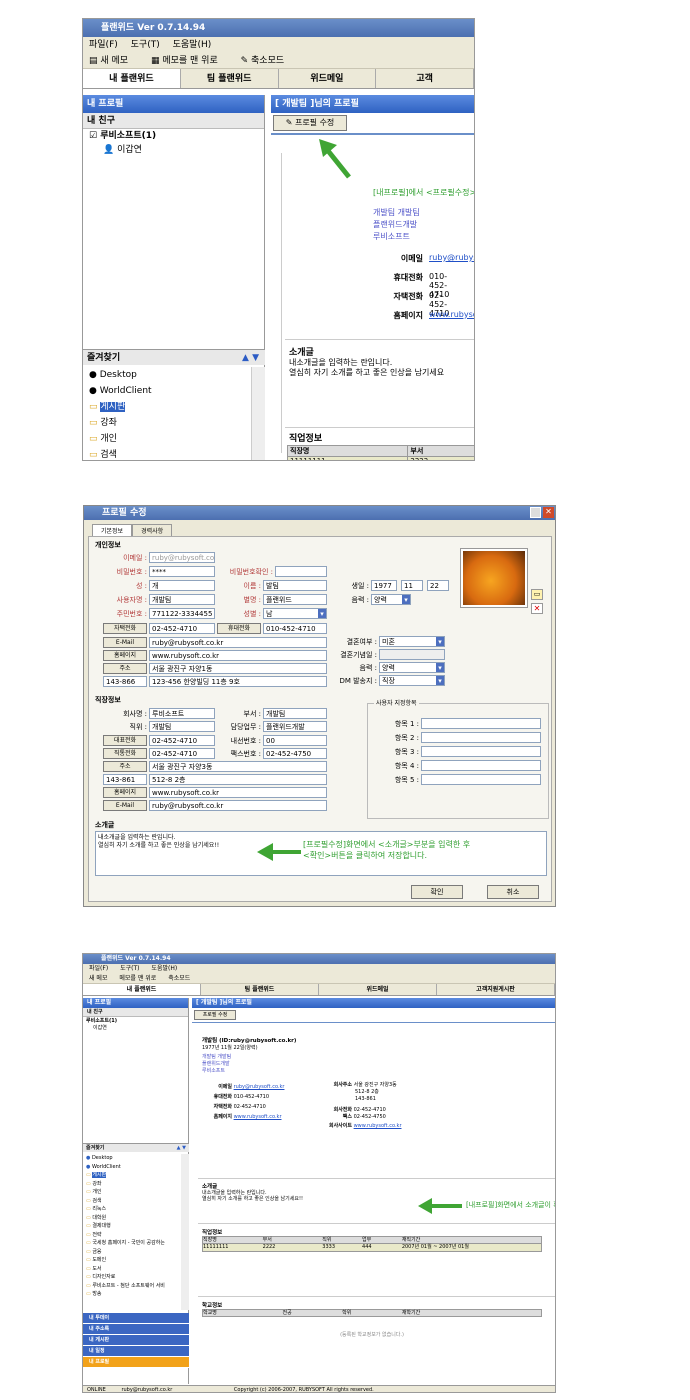 Image resolution: width=690 pixels, height=1400 pixels. Describe the element at coordinates (412, 680) in the screenshot. I see `dm-select: 직장 ▾` at that location.